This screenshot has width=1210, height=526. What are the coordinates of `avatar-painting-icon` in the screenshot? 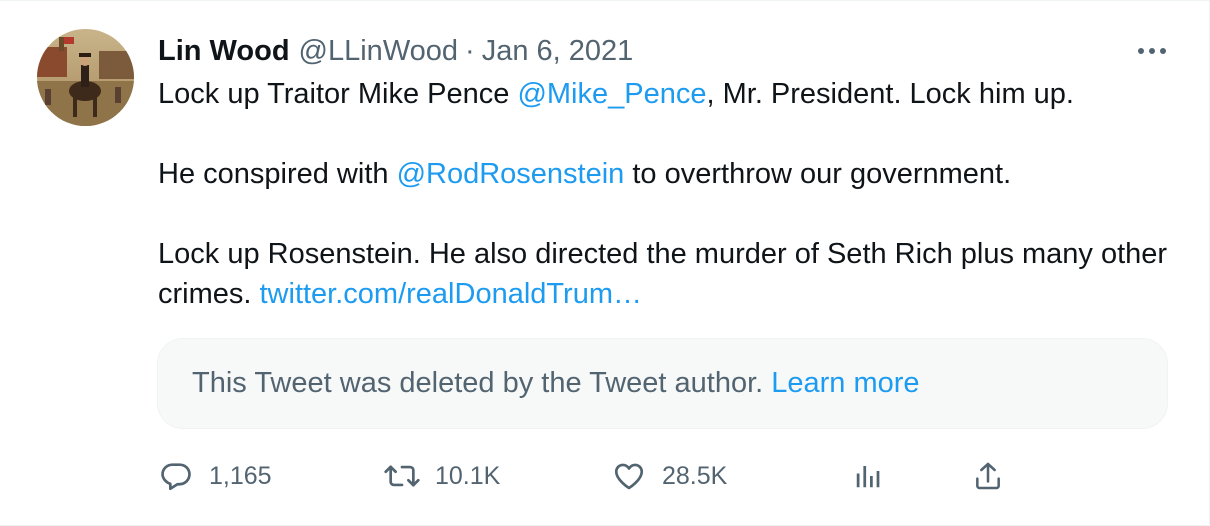 It's located at (85, 77).